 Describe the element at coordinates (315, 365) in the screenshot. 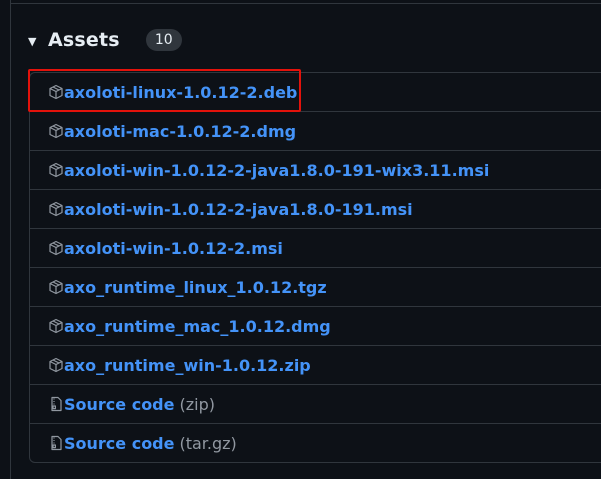

I see `asset-row: axo_runtime_win-1.0.12.zip` at that location.